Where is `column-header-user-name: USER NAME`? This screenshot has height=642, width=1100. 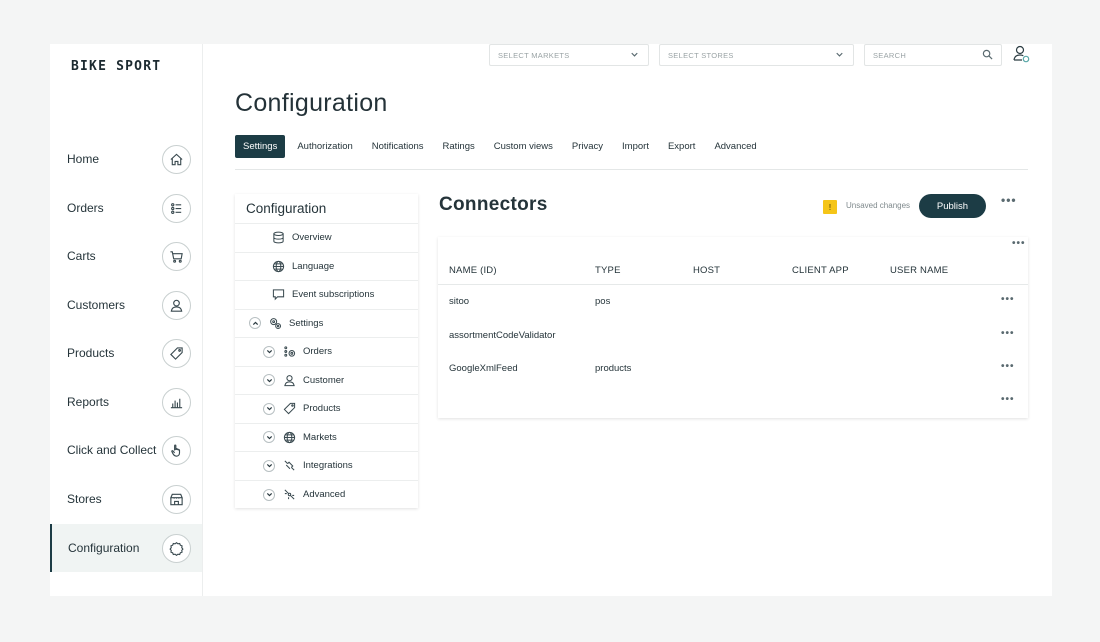 column-header-user-name: USER NAME is located at coordinates (919, 270).